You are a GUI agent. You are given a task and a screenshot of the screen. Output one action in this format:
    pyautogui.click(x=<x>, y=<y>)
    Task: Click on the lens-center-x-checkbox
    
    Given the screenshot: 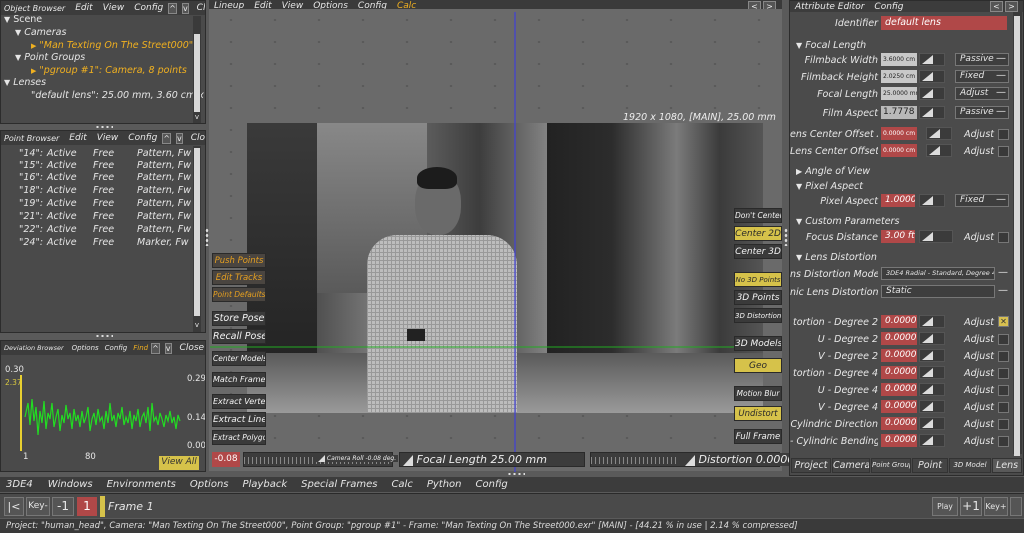 What is the action you would take?
    pyautogui.click(x=1003, y=134)
    